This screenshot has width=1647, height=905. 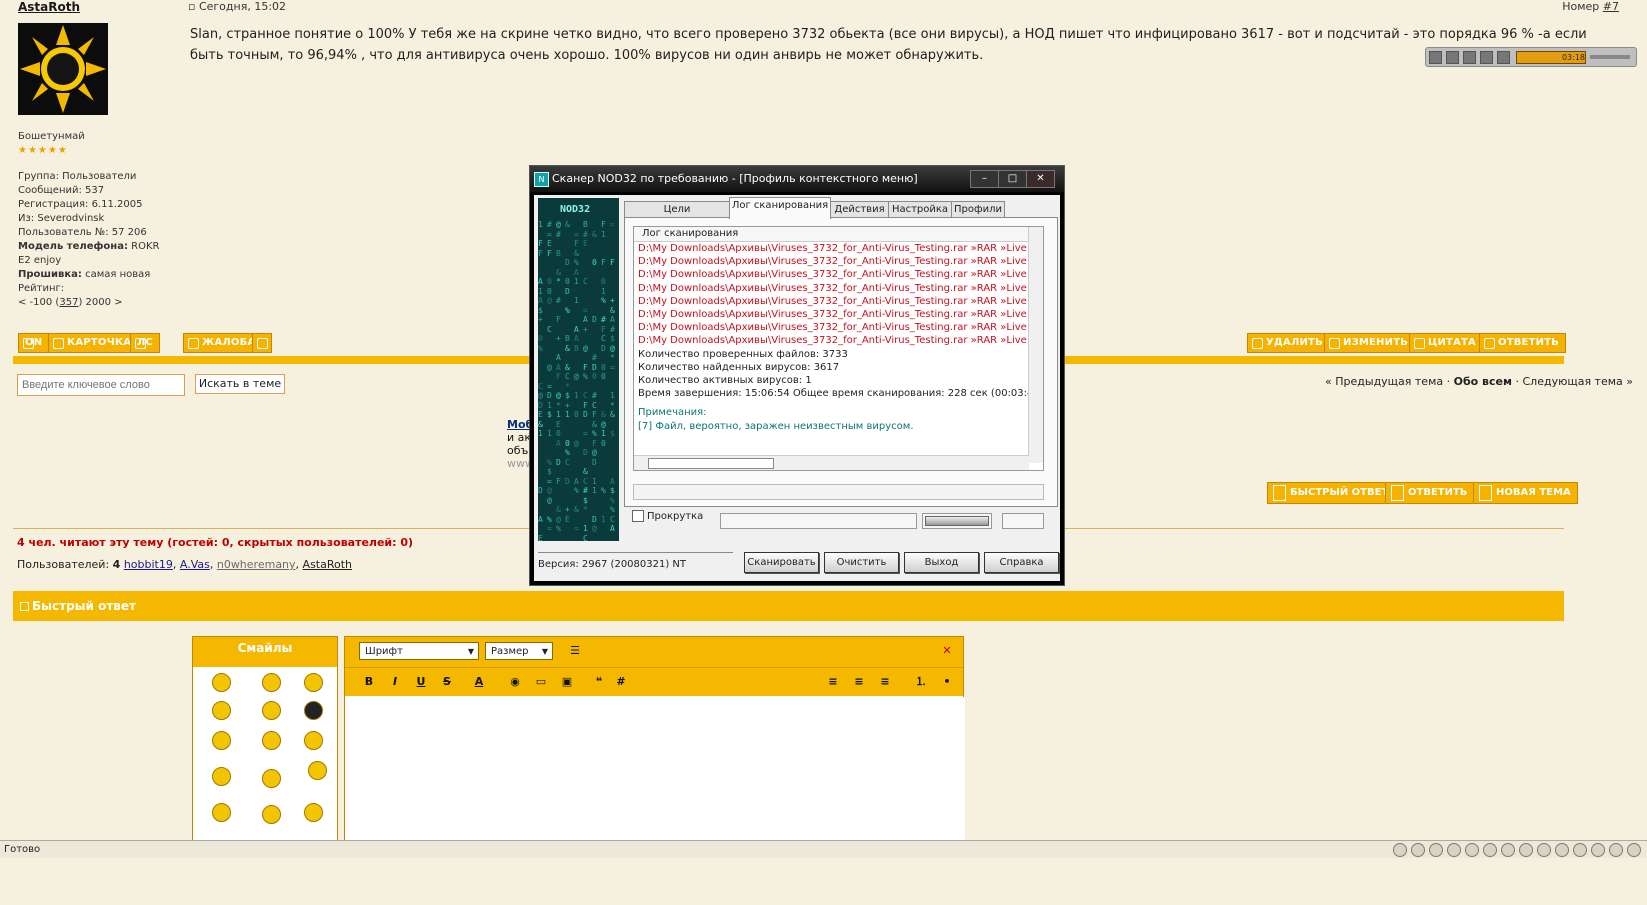 What do you see at coordinates (313, 740) in the screenshot?
I see `smile-headphones-icon` at bounding box center [313, 740].